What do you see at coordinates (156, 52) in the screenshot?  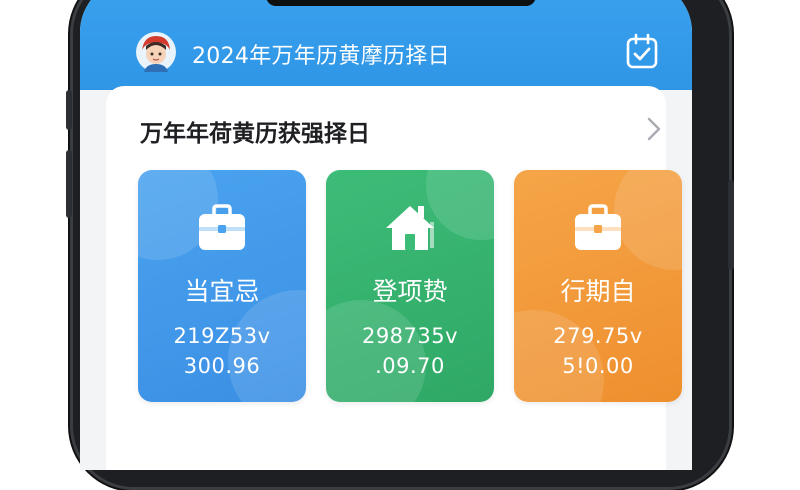 I see `girl-avatar-icon` at bounding box center [156, 52].